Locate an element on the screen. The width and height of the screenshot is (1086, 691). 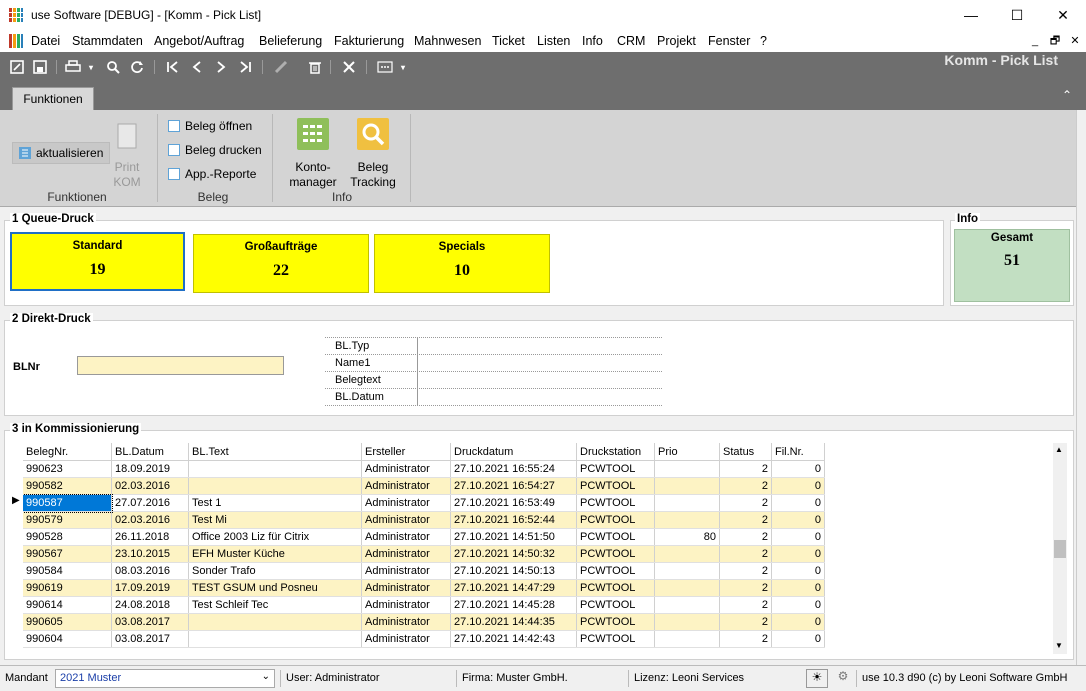
table-scrollbar: ▲ ▼ is located at coordinates (1060, 548).